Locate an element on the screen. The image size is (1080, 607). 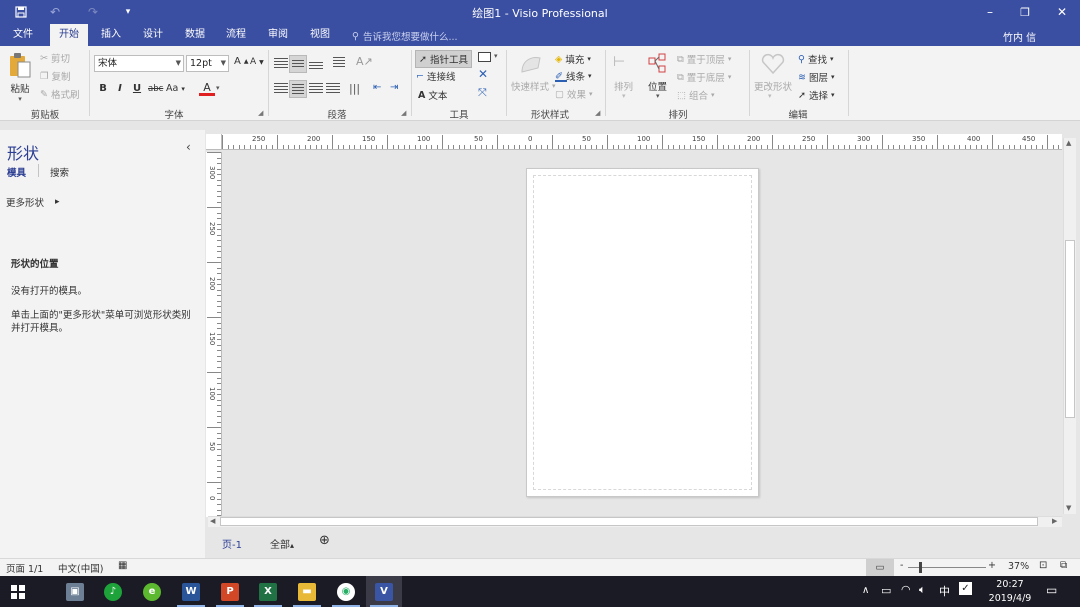
text-rotate-icon: A↗ is located at coordinates (364, 61).